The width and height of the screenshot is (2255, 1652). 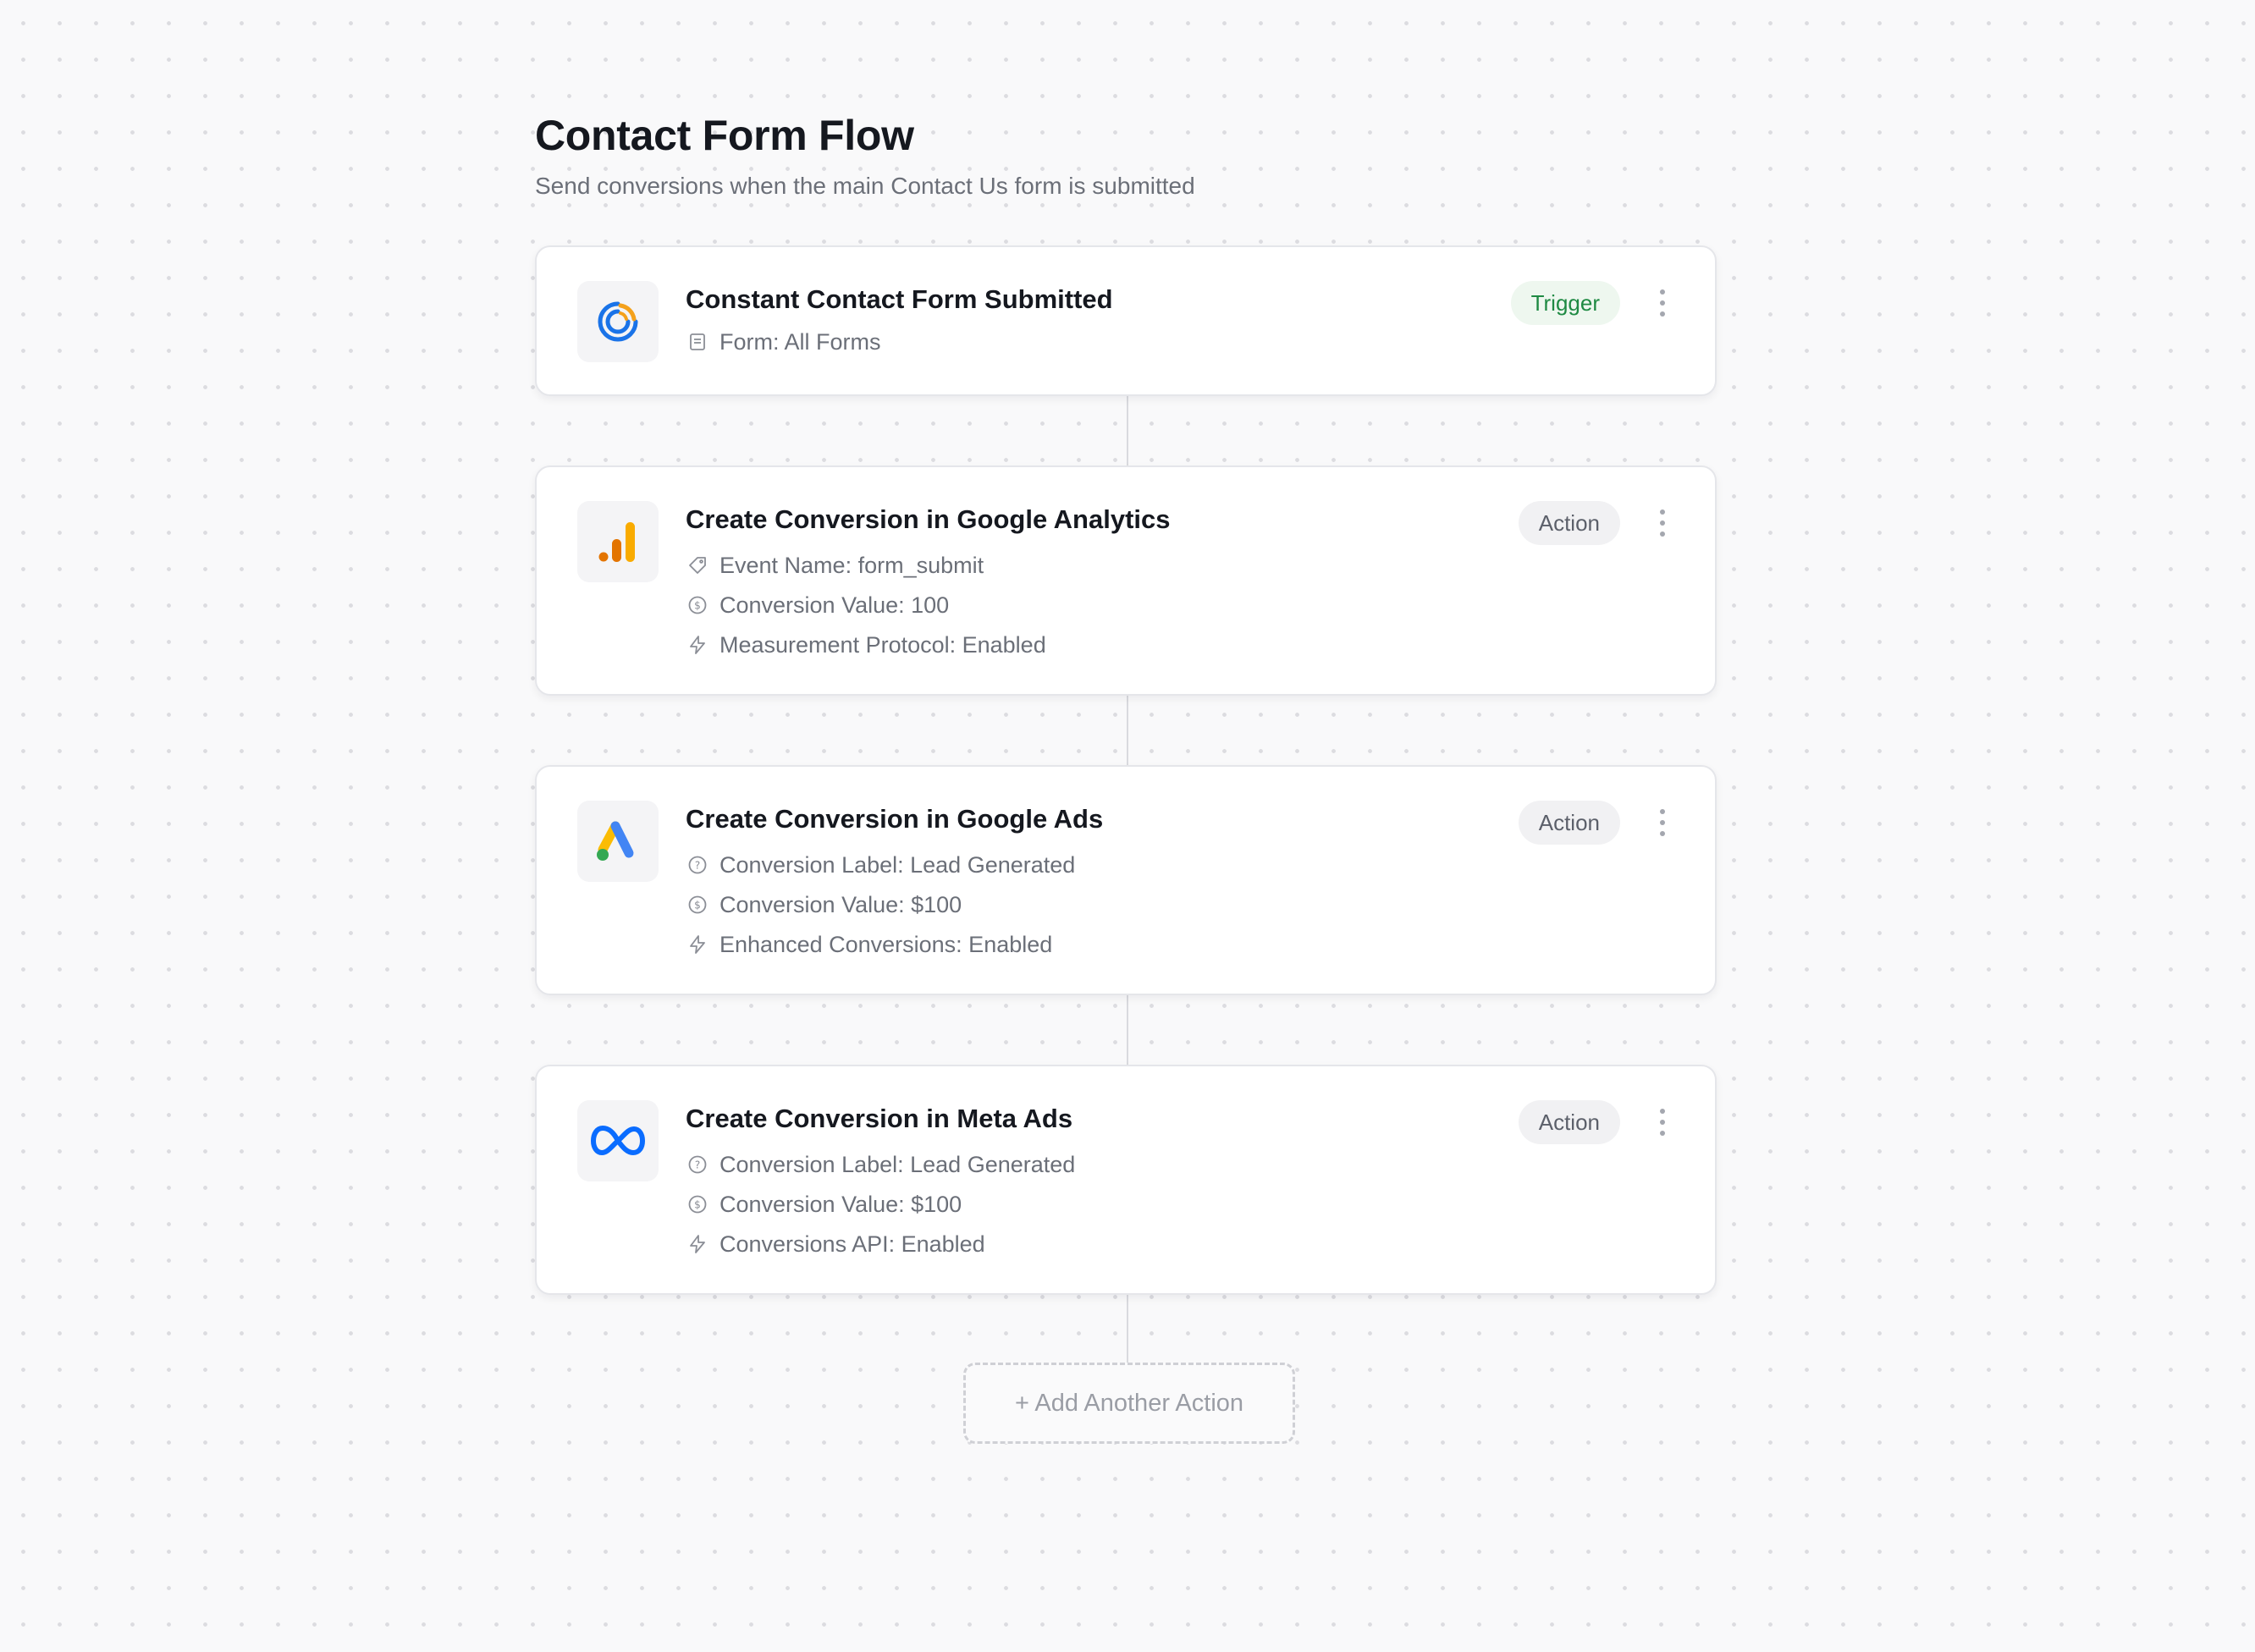 What do you see at coordinates (900, 299) in the screenshot?
I see `step-title: Constant Contact Form Submitted` at bounding box center [900, 299].